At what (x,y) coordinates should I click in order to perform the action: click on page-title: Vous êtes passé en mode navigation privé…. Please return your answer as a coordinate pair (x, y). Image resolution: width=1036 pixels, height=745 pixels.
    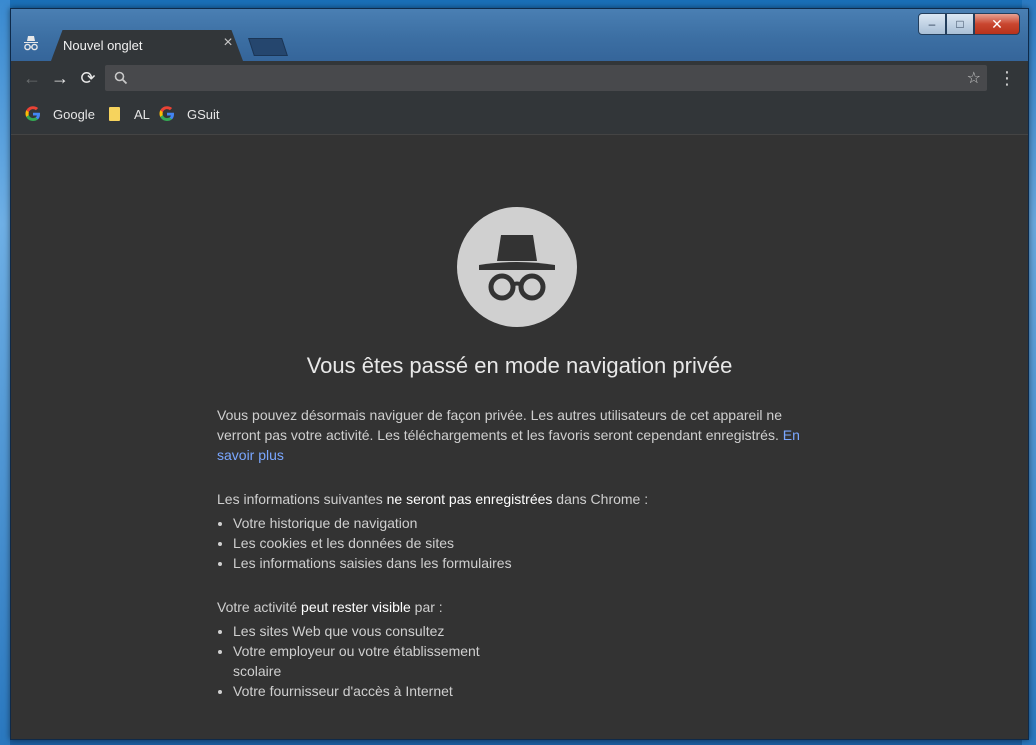
    Looking at the image, I should click on (519, 365).